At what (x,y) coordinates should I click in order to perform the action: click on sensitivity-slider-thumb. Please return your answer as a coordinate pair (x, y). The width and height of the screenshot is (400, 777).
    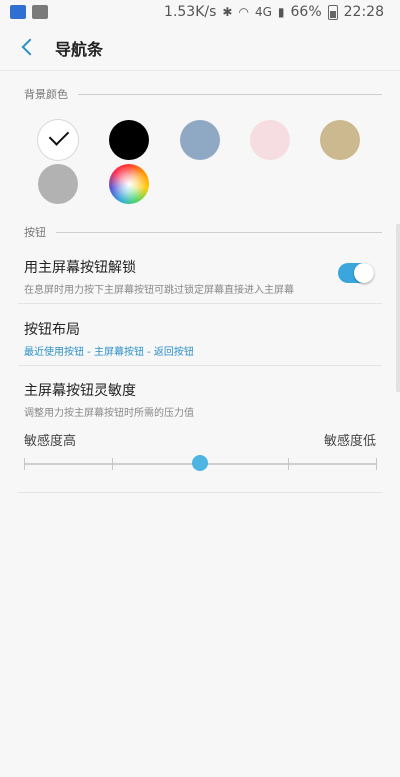
    Looking at the image, I should click on (200, 463).